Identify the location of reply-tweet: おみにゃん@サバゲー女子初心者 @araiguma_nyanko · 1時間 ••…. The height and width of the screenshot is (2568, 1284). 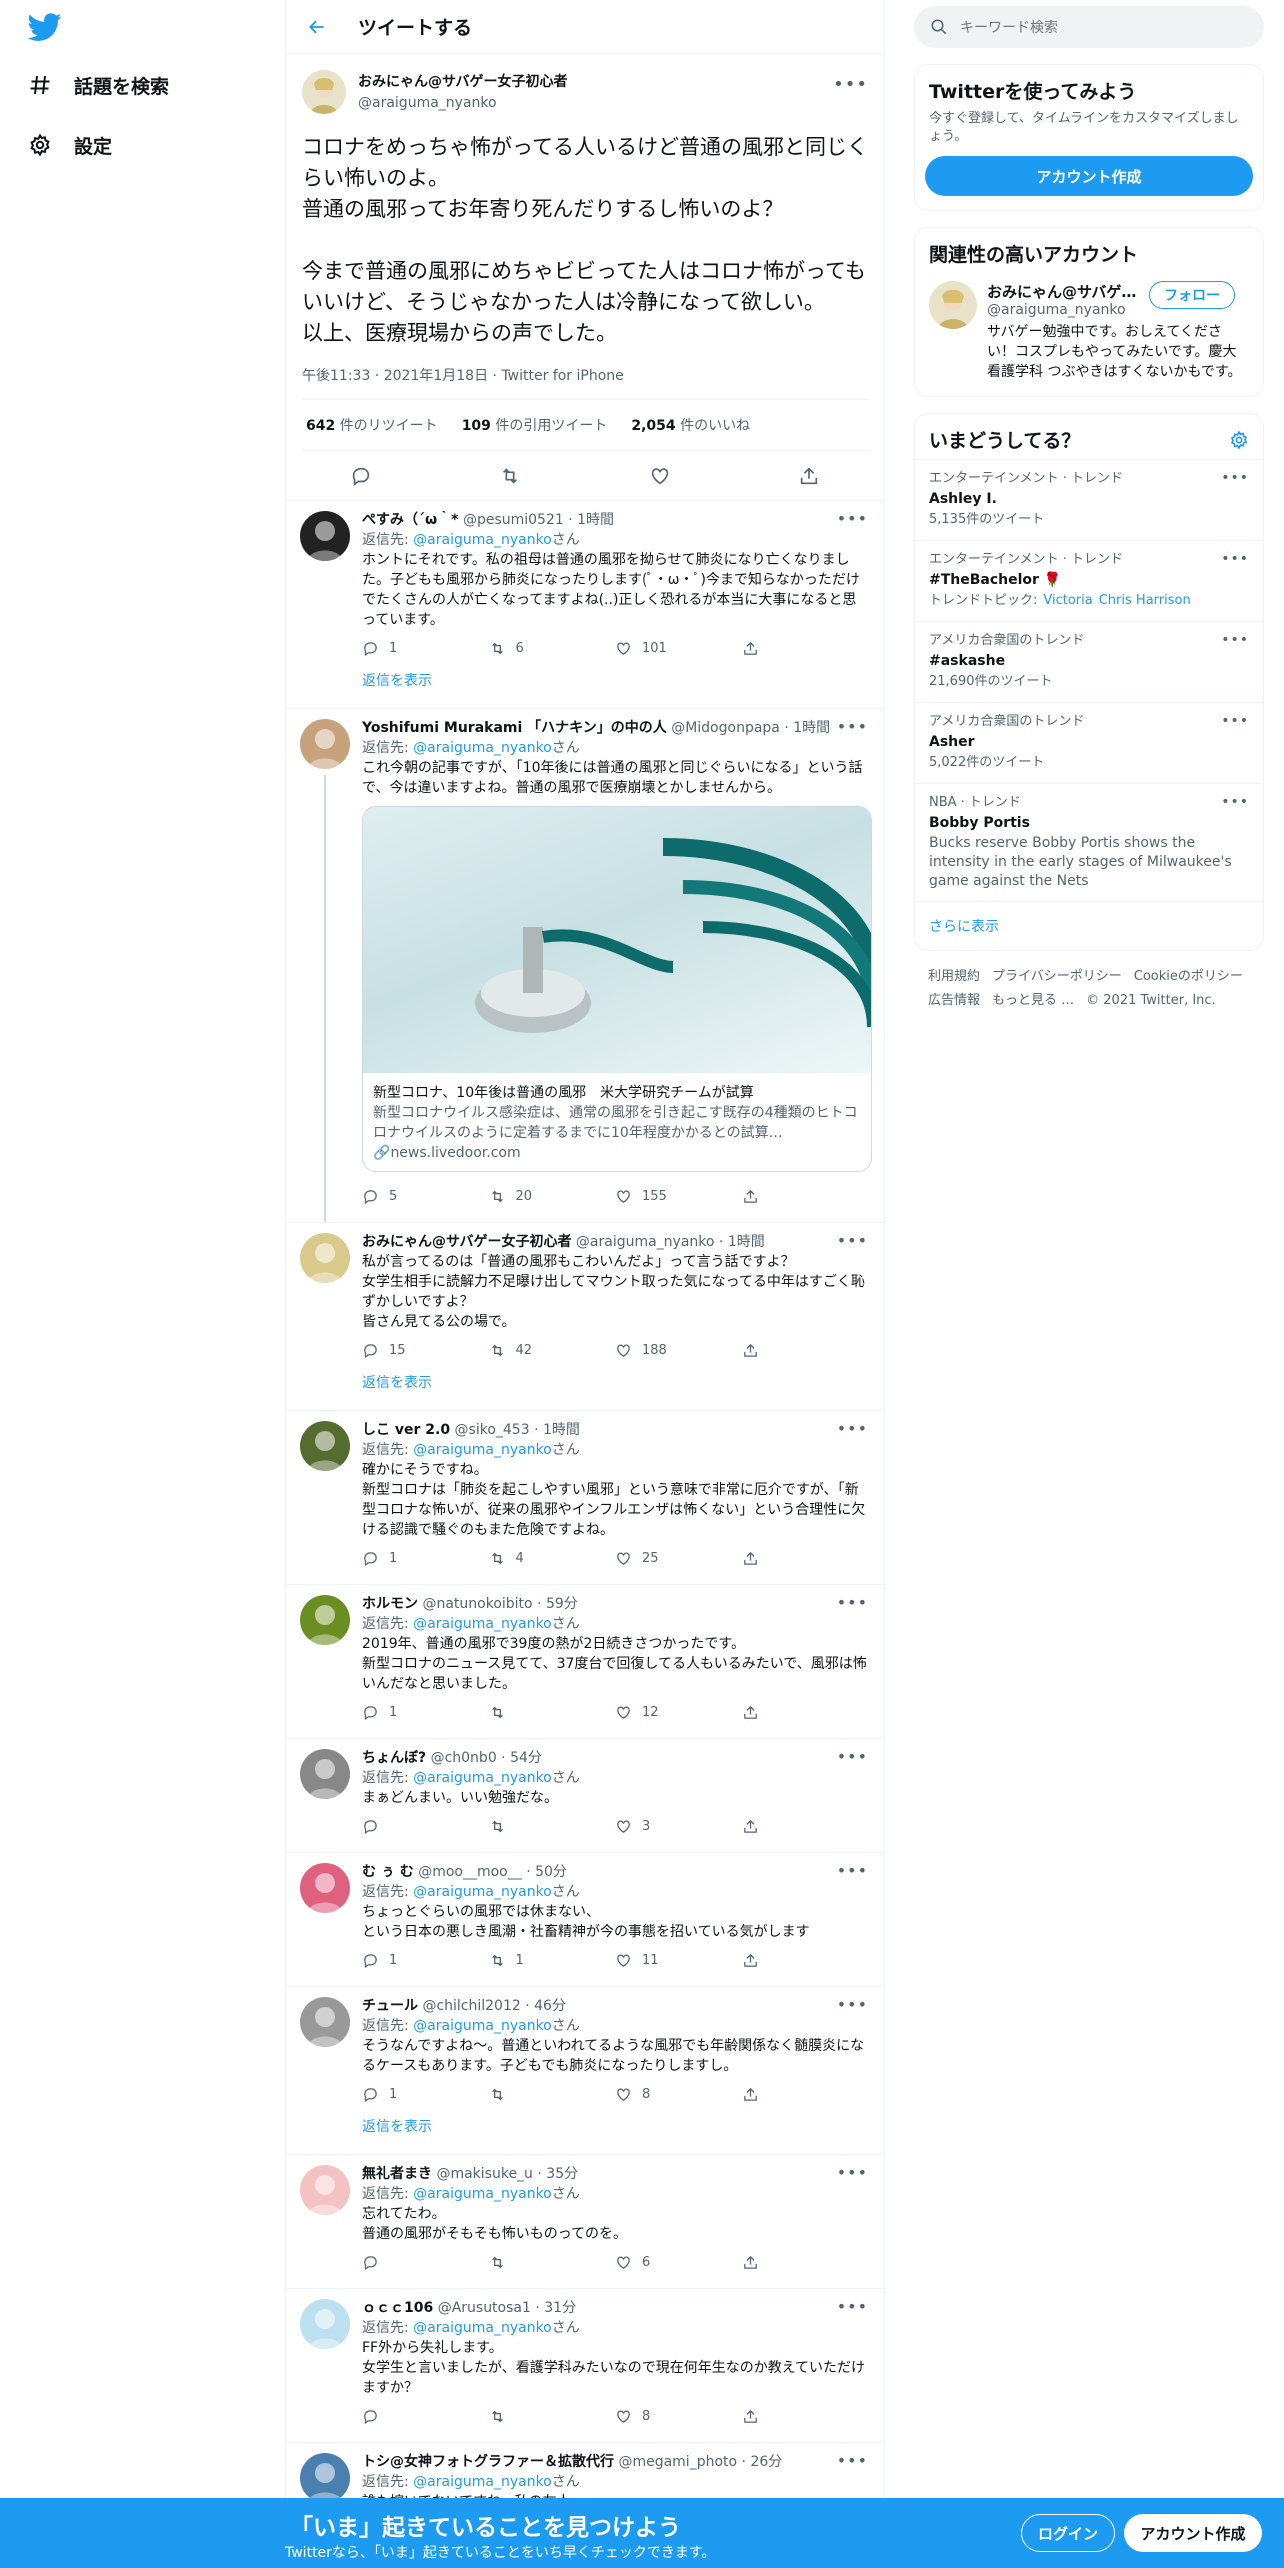
(585, 1317).